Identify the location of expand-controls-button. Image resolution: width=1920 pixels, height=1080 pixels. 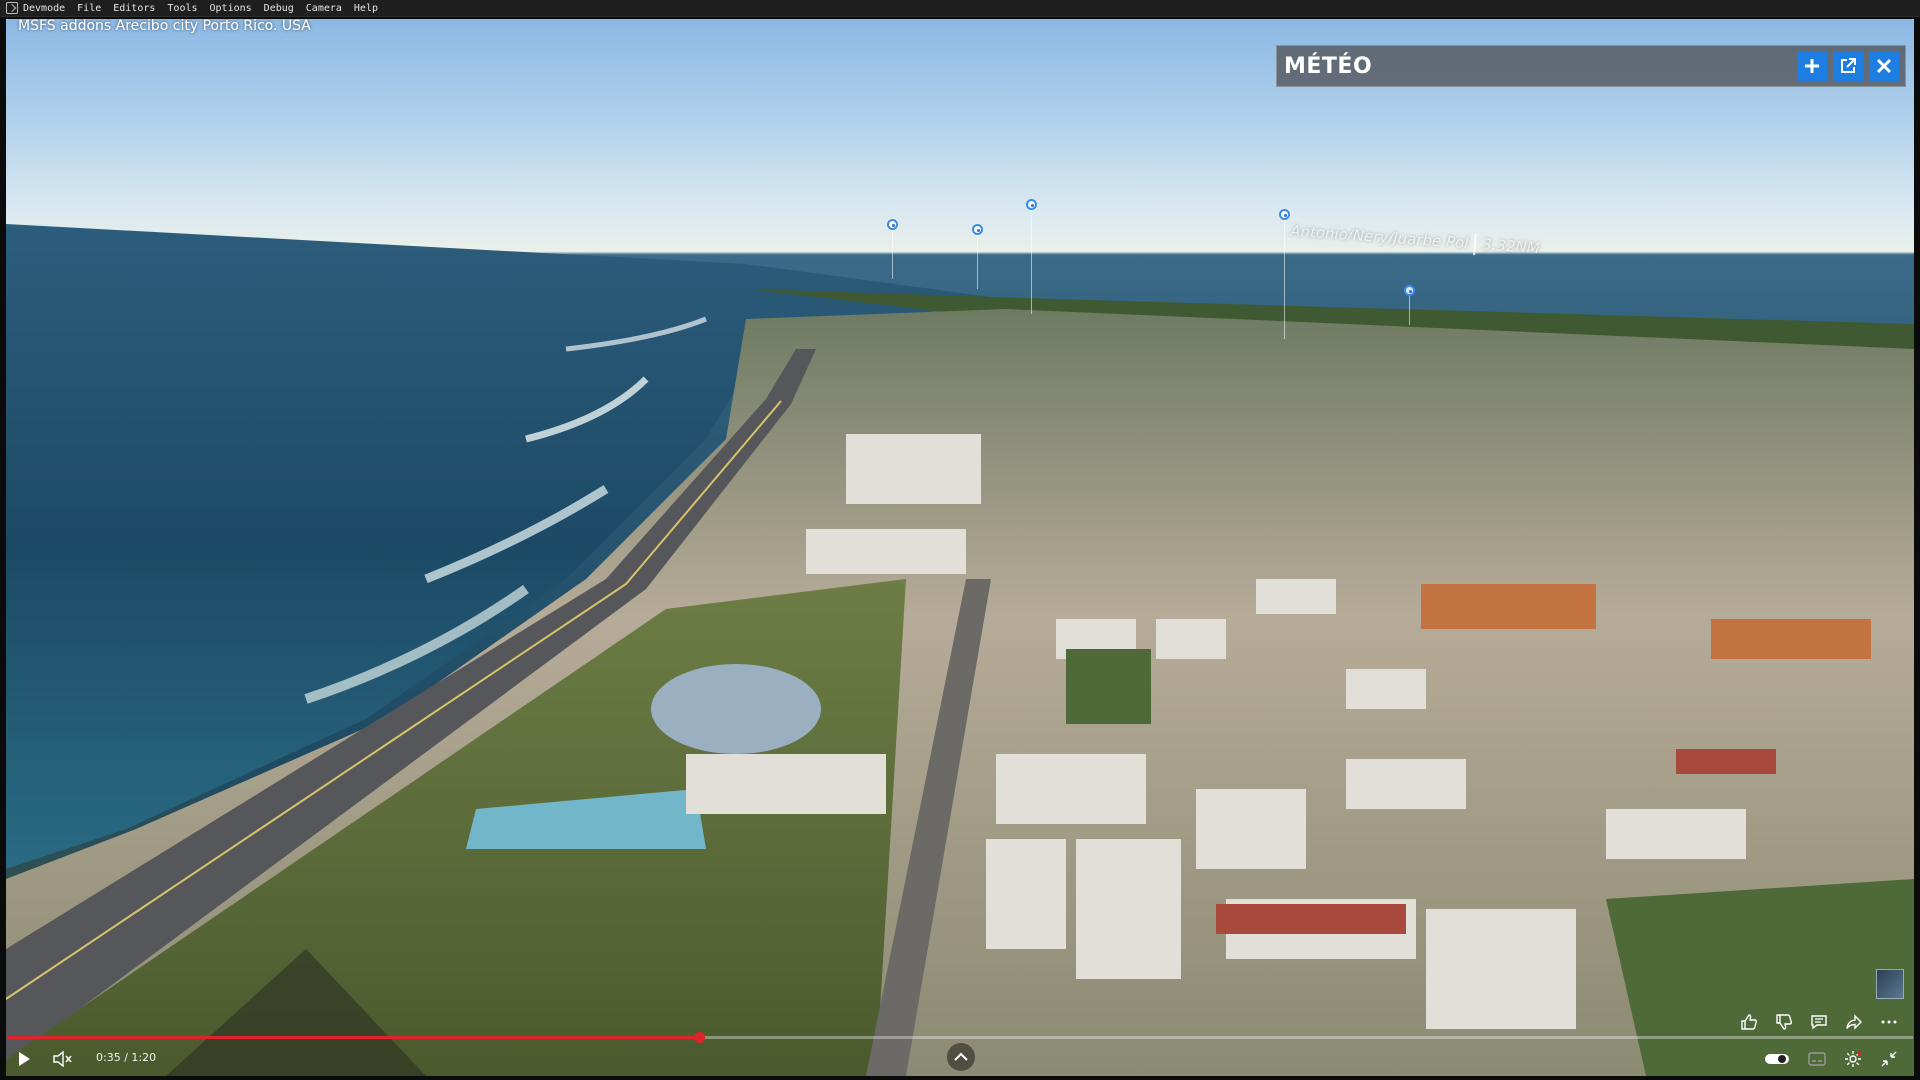
(961, 1057).